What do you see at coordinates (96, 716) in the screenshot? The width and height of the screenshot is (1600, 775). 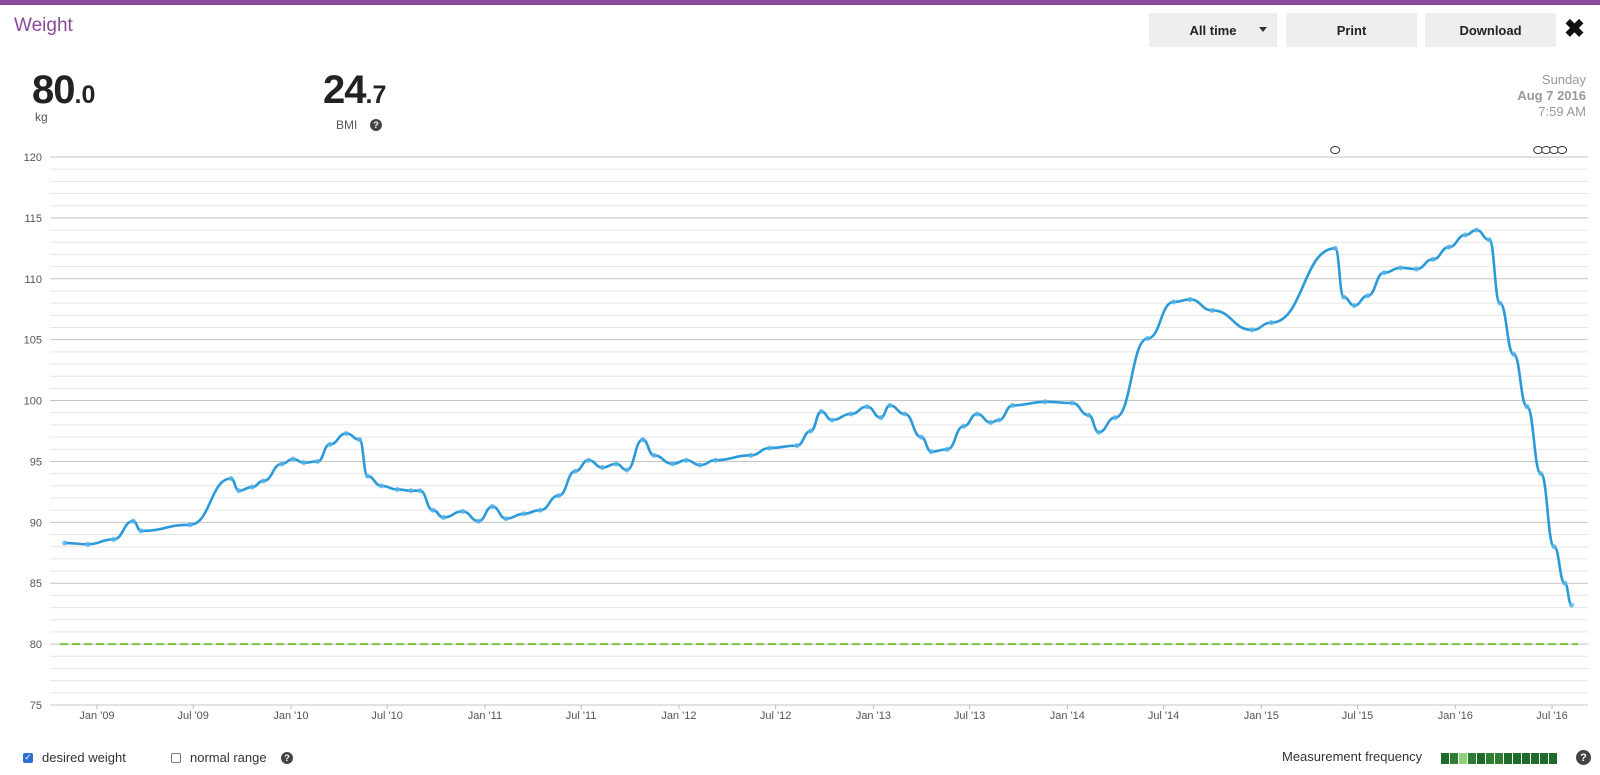 I see `x-tick-label: Jan '09` at bounding box center [96, 716].